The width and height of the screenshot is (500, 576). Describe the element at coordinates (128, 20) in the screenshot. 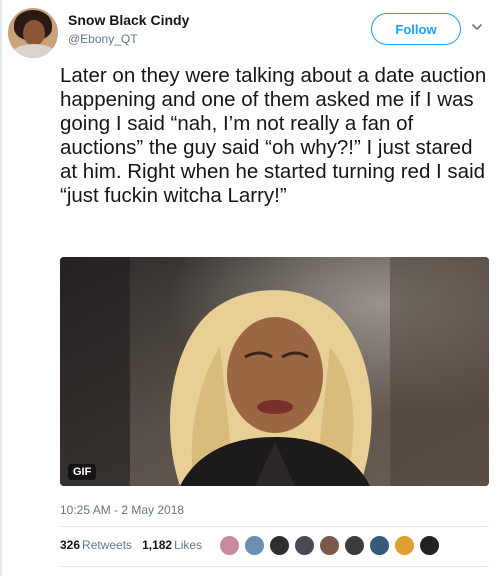

I see `user-name: Snow Black Cindy` at that location.